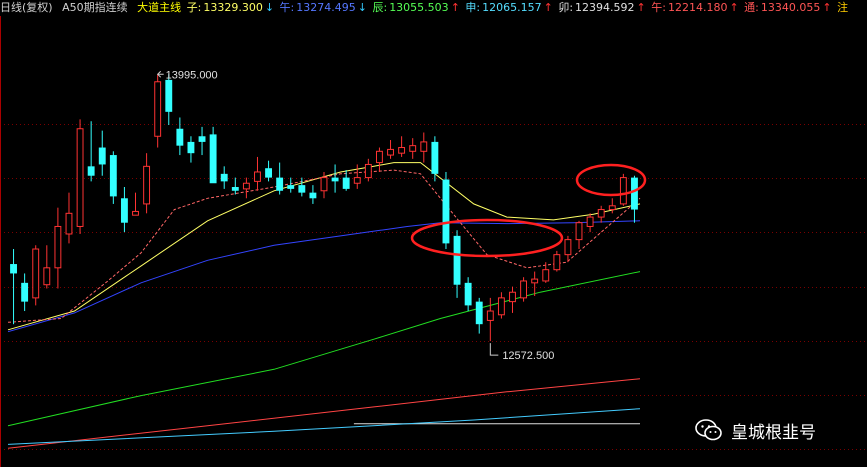 The width and height of the screenshot is (867, 467). What do you see at coordinates (827, 7) in the screenshot?
I see `ma-arrow-6: ↑` at bounding box center [827, 7].